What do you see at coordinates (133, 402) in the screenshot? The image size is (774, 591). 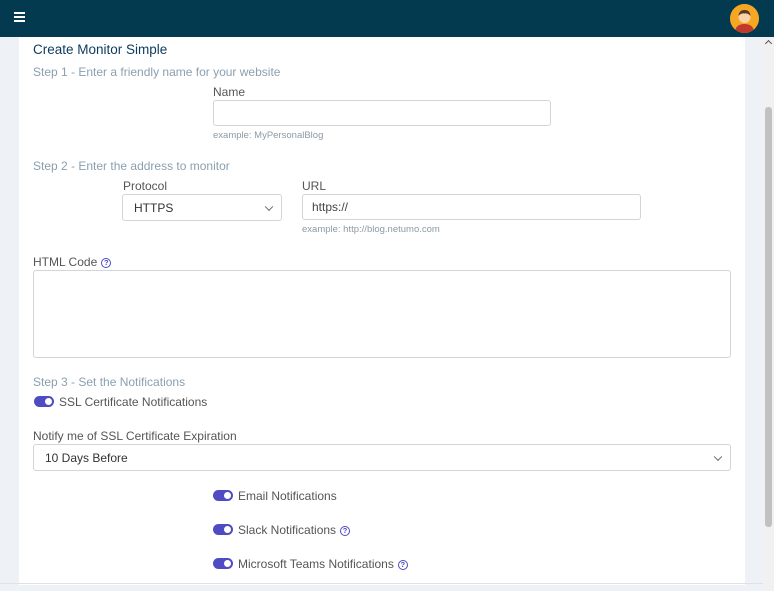 I see `ssl-notifications-label: SSL Certificate Notifications` at bounding box center [133, 402].